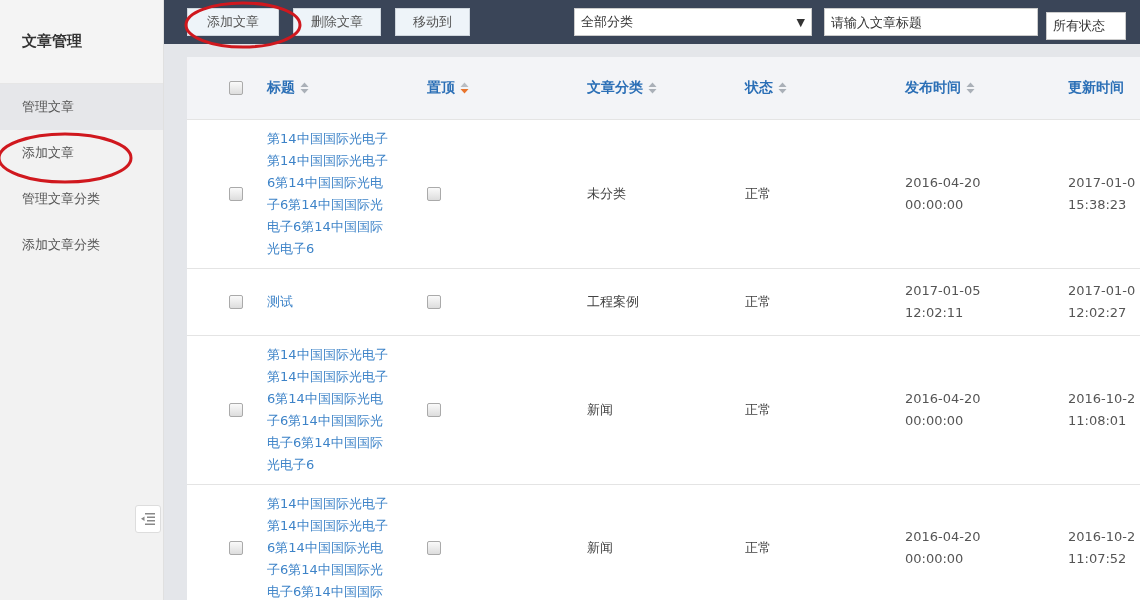 The image size is (1140, 600). What do you see at coordinates (1086, 26) in the screenshot?
I see `status-select: 所有状态` at bounding box center [1086, 26].